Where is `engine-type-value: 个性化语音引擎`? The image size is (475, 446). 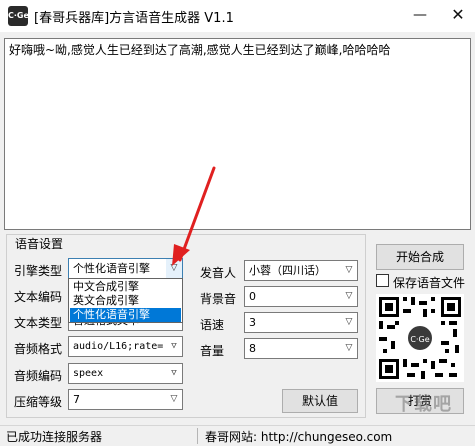 engine-type-value: 个性化语音引擎 is located at coordinates (111, 268).